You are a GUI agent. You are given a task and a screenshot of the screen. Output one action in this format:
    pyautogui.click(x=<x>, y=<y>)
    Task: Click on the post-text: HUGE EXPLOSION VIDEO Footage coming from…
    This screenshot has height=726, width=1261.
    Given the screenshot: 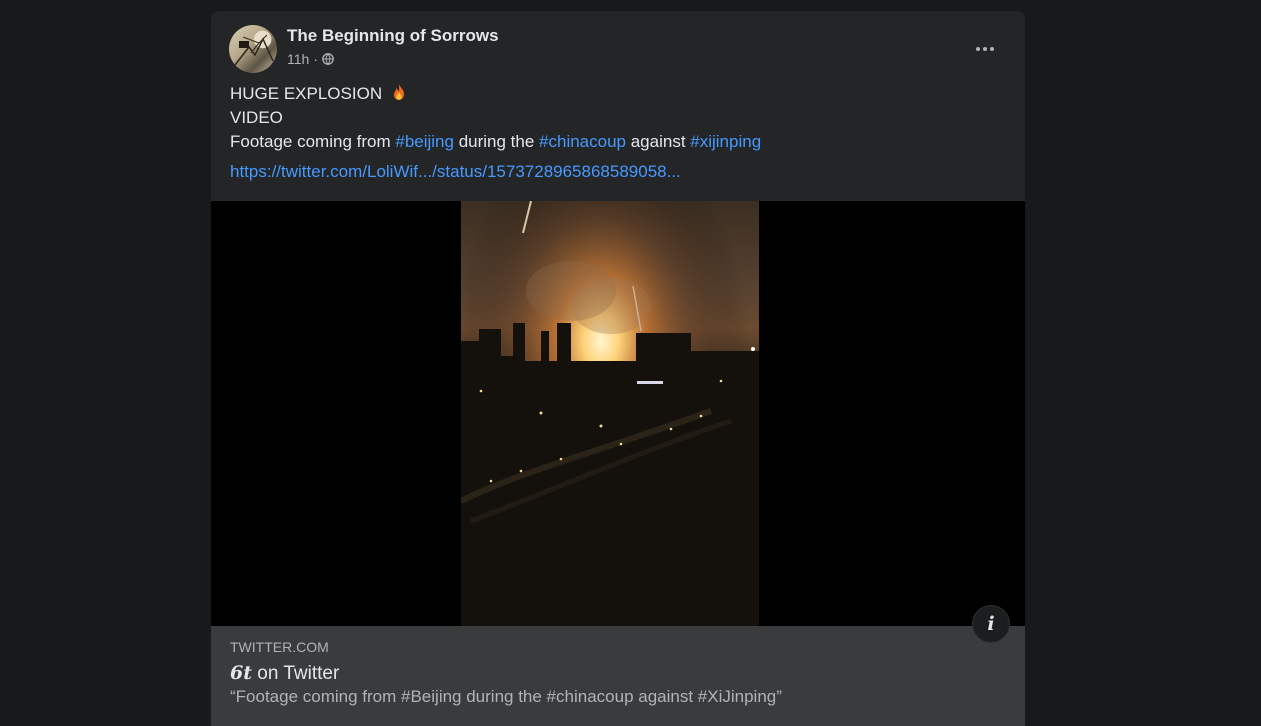 What is the action you would take?
    pyautogui.click(x=618, y=118)
    